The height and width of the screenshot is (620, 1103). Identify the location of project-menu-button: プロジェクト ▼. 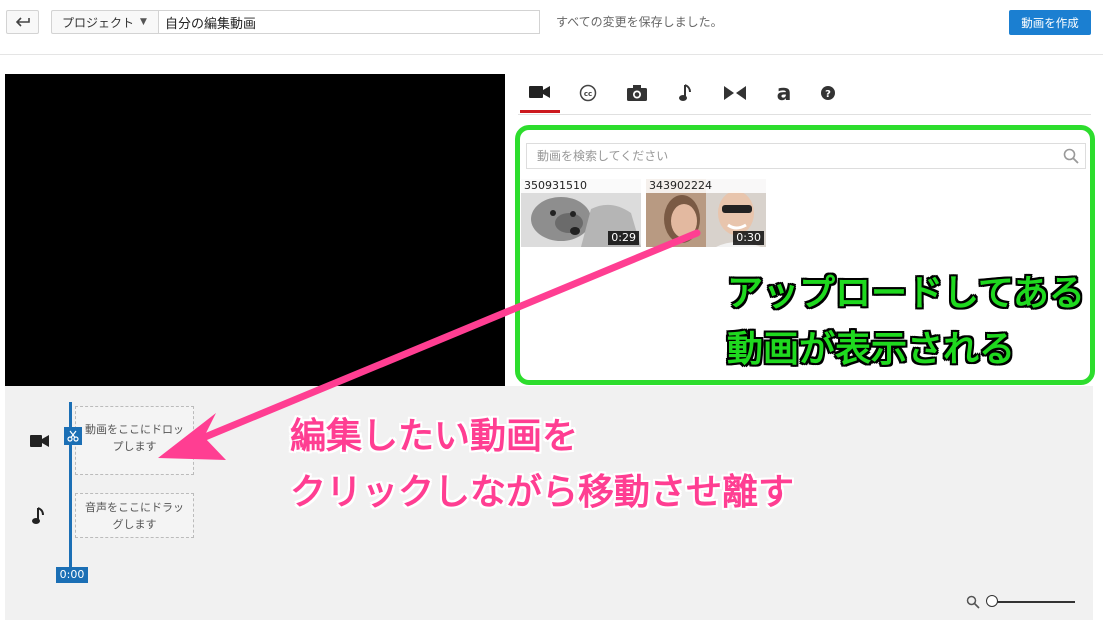
(104, 22).